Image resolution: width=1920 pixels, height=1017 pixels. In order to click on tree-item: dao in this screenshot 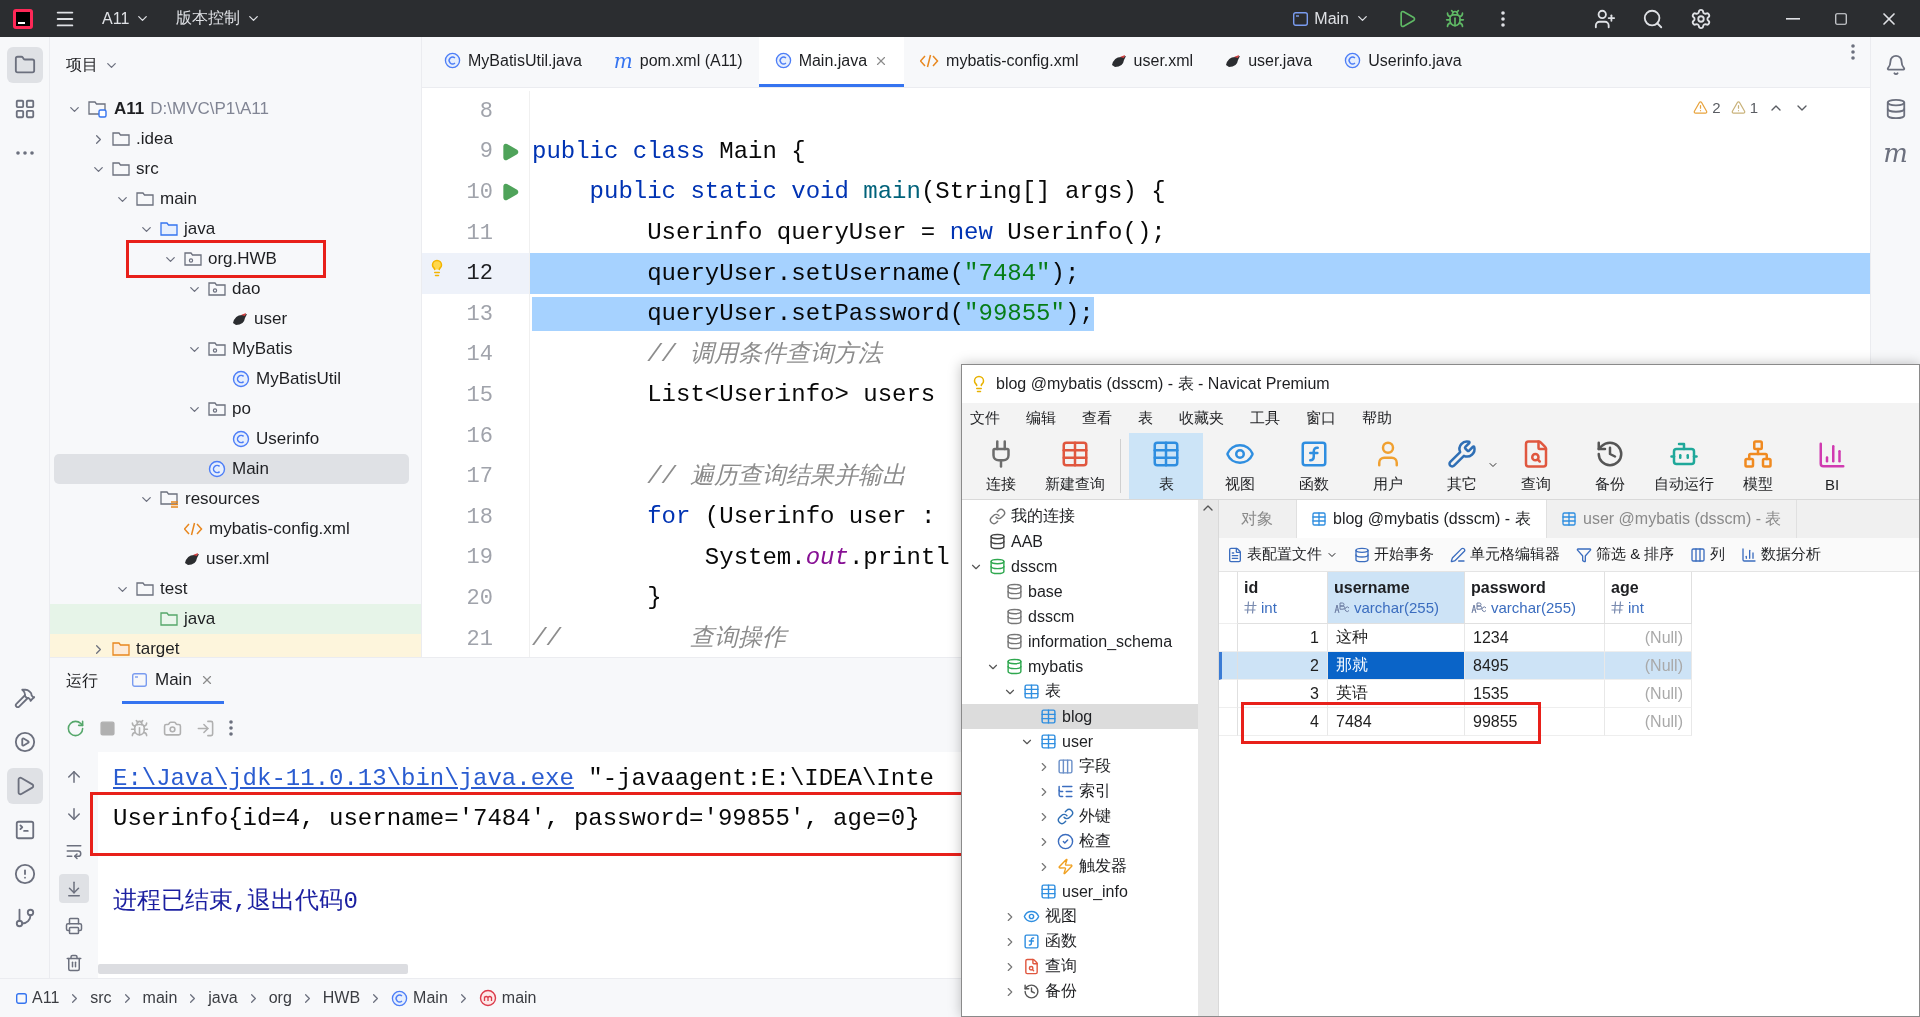, I will do `click(235, 289)`.